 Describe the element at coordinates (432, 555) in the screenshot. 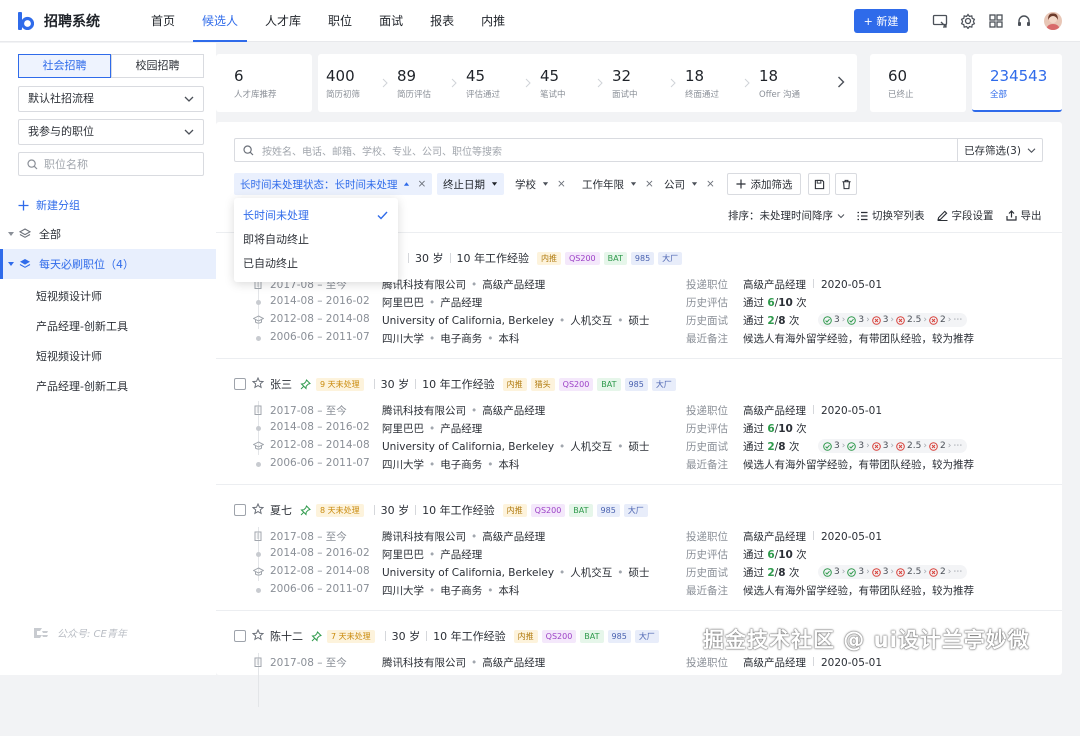

I see `job-company: 阿里巴巴 • 产品经理` at that location.